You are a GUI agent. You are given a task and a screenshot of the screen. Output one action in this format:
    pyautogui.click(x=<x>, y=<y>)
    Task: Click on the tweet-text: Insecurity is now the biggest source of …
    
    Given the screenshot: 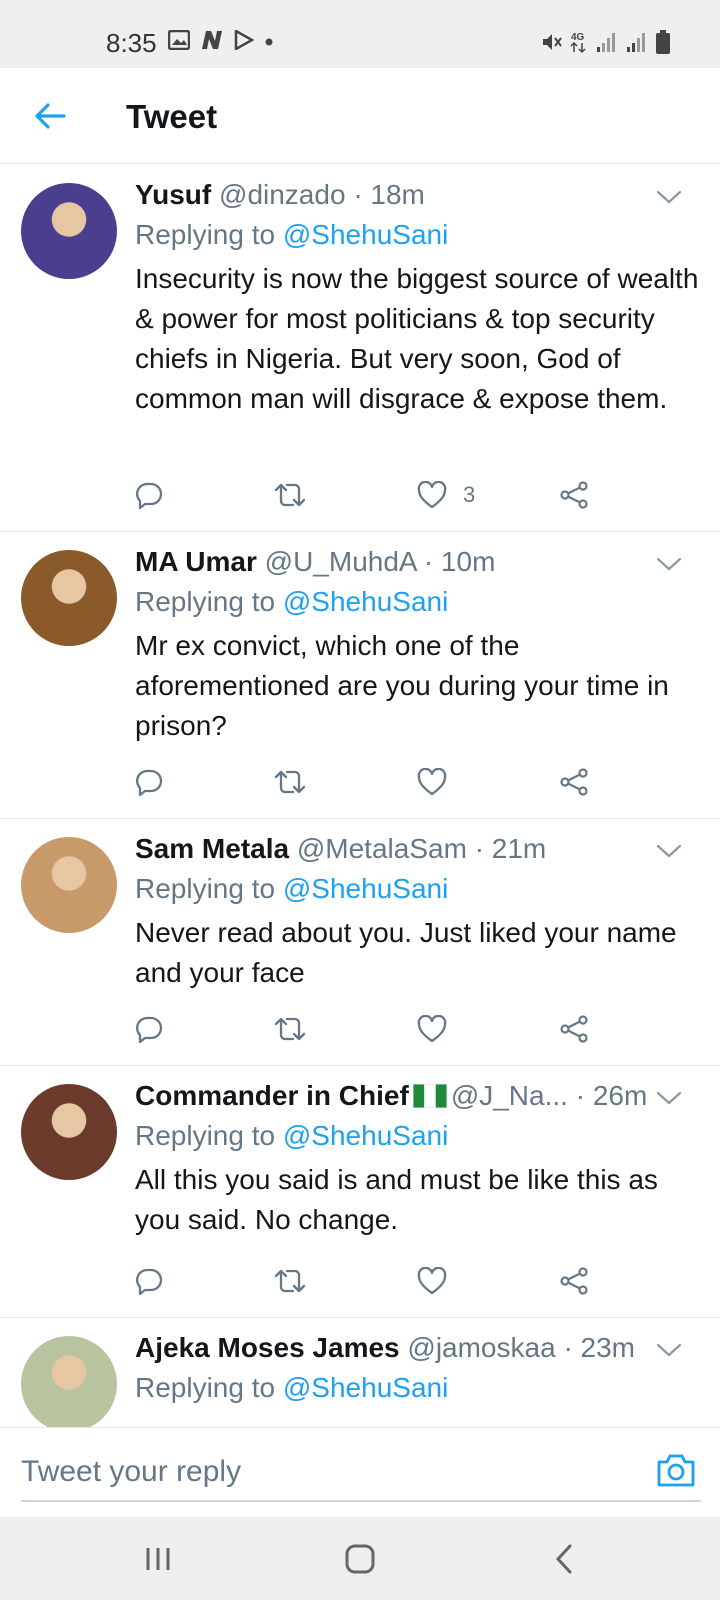 What is the action you would take?
    pyautogui.click(x=417, y=338)
    